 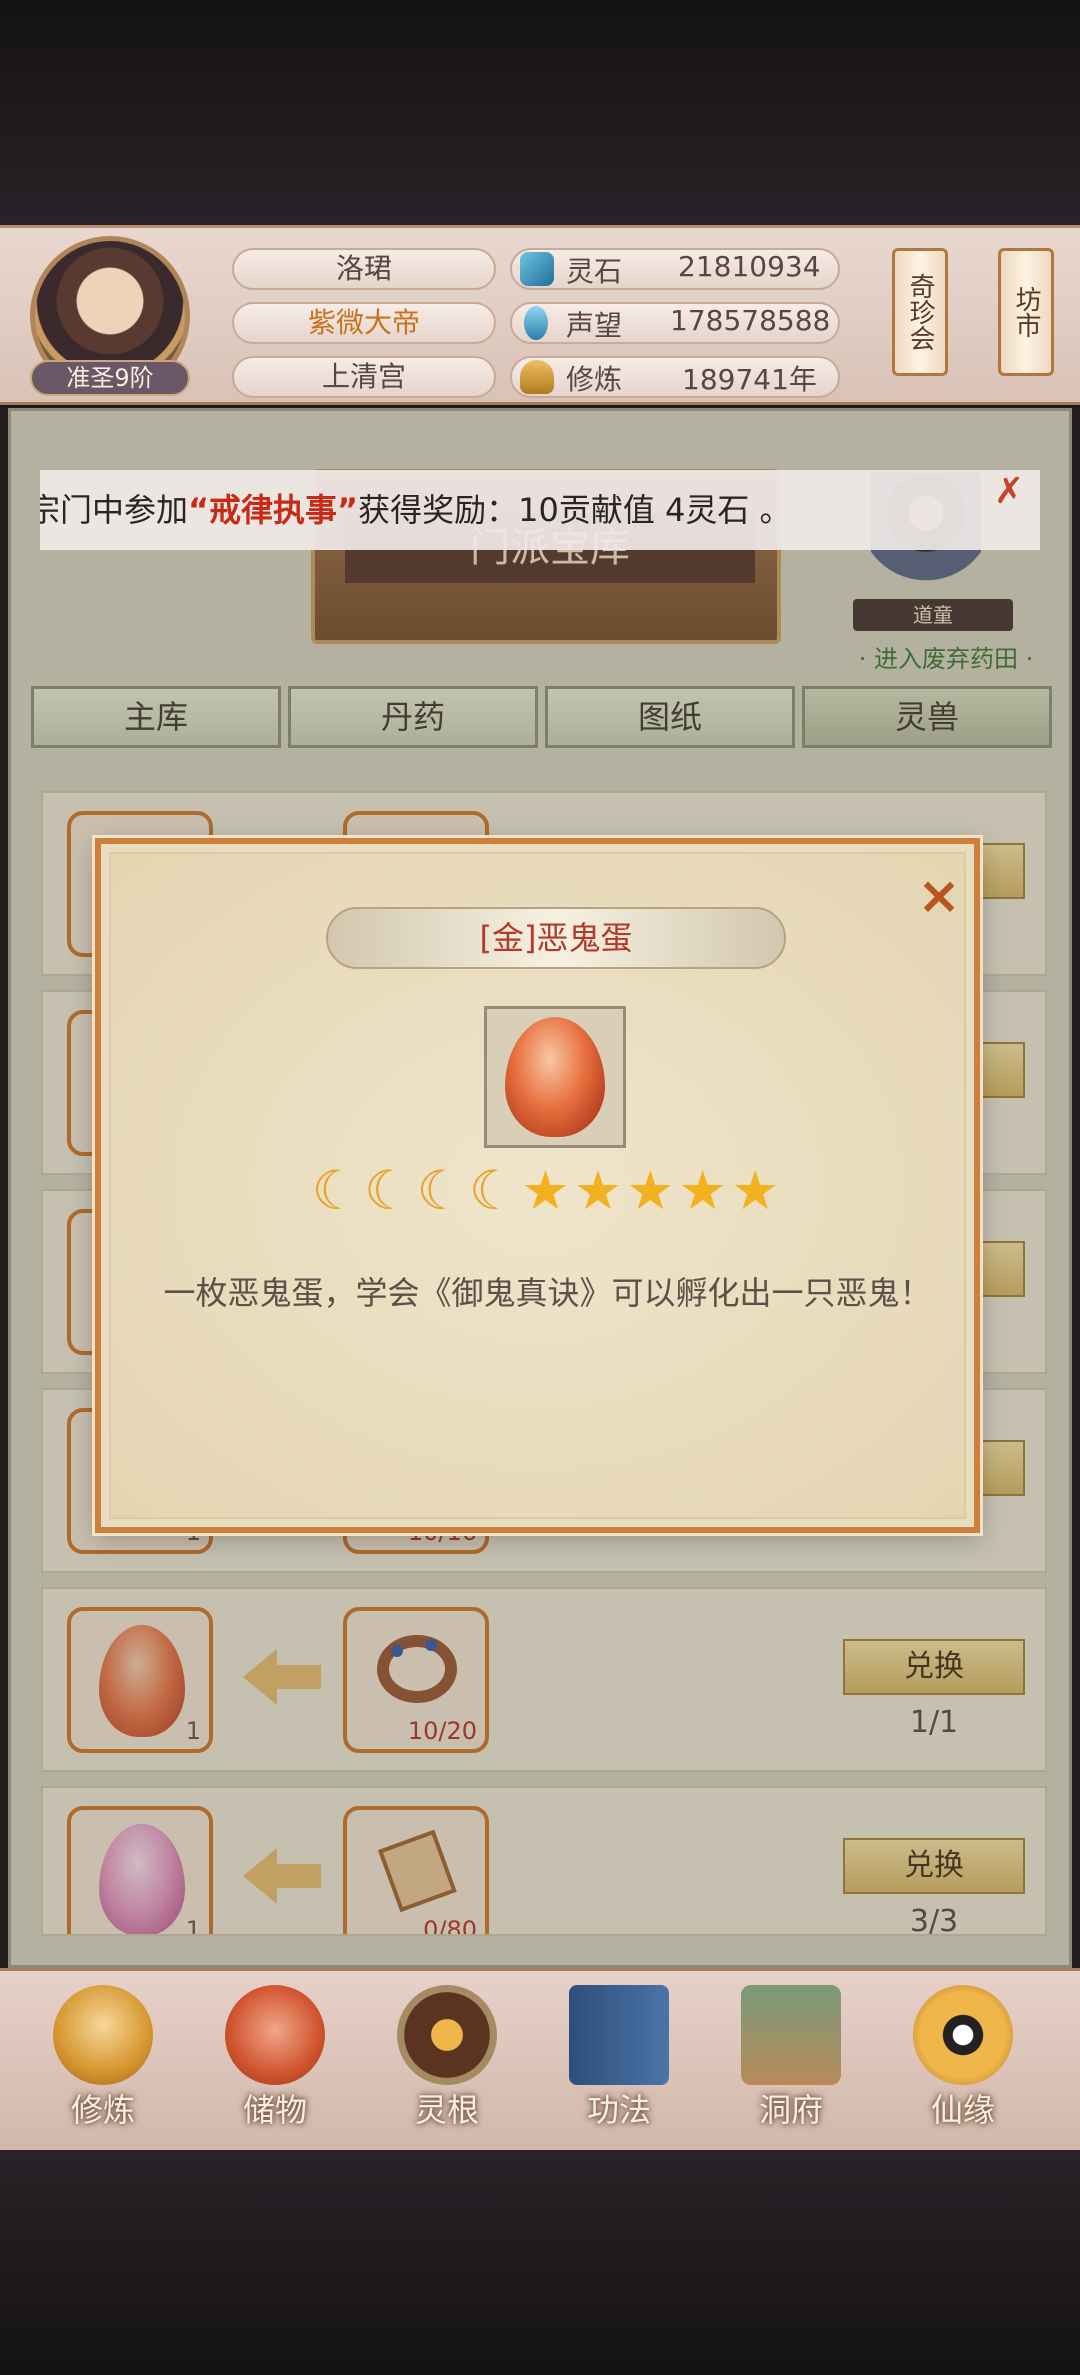 I want to click on resource-value: 21810934, so click(x=749, y=266).